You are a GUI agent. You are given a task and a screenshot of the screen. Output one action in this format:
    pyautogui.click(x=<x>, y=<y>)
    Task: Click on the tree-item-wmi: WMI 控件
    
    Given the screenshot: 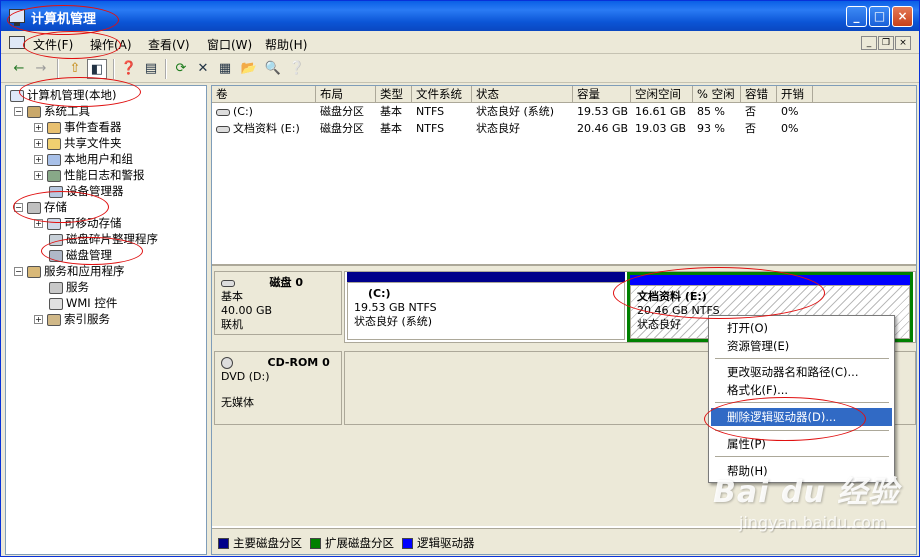 What is the action you would take?
    pyautogui.click(x=83, y=303)
    